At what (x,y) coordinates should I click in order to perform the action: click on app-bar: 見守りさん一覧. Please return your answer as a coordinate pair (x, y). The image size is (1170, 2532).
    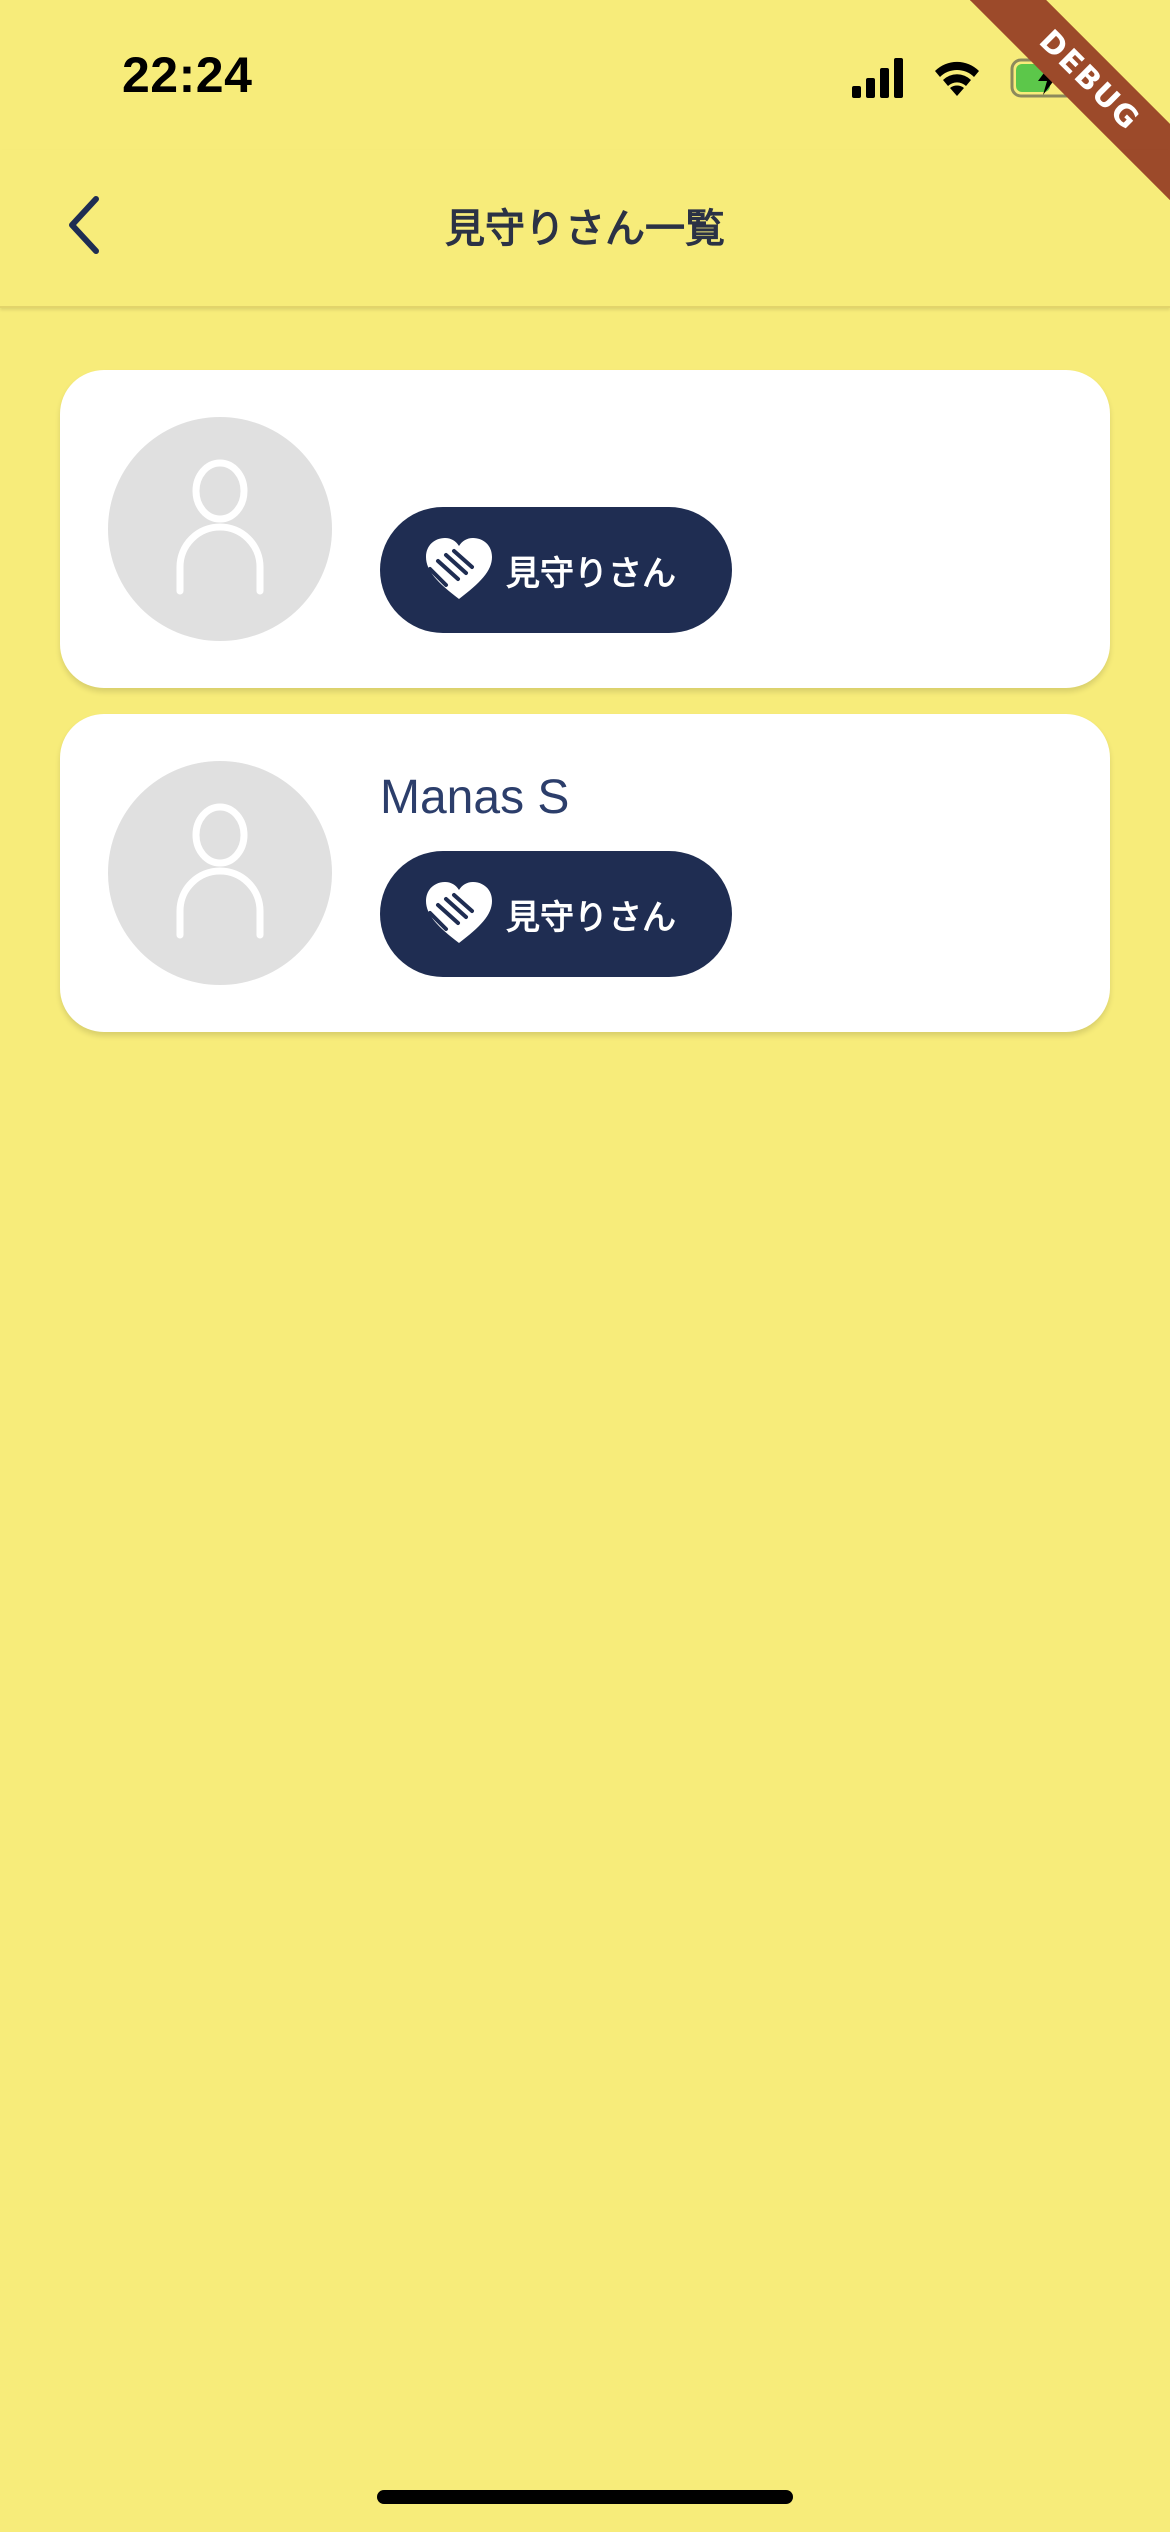
    Looking at the image, I should click on (585, 229).